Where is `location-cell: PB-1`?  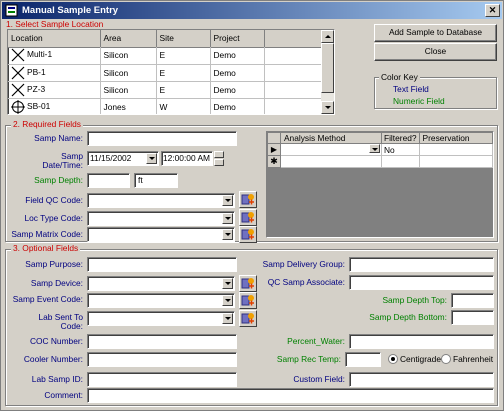 location-cell: PB-1 is located at coordinates (54, 73).